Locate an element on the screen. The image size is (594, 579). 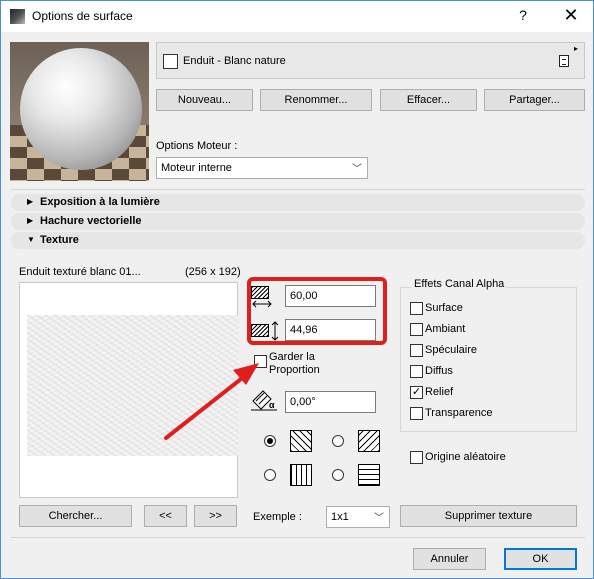
material-preview is located at coordinates (79, 111).